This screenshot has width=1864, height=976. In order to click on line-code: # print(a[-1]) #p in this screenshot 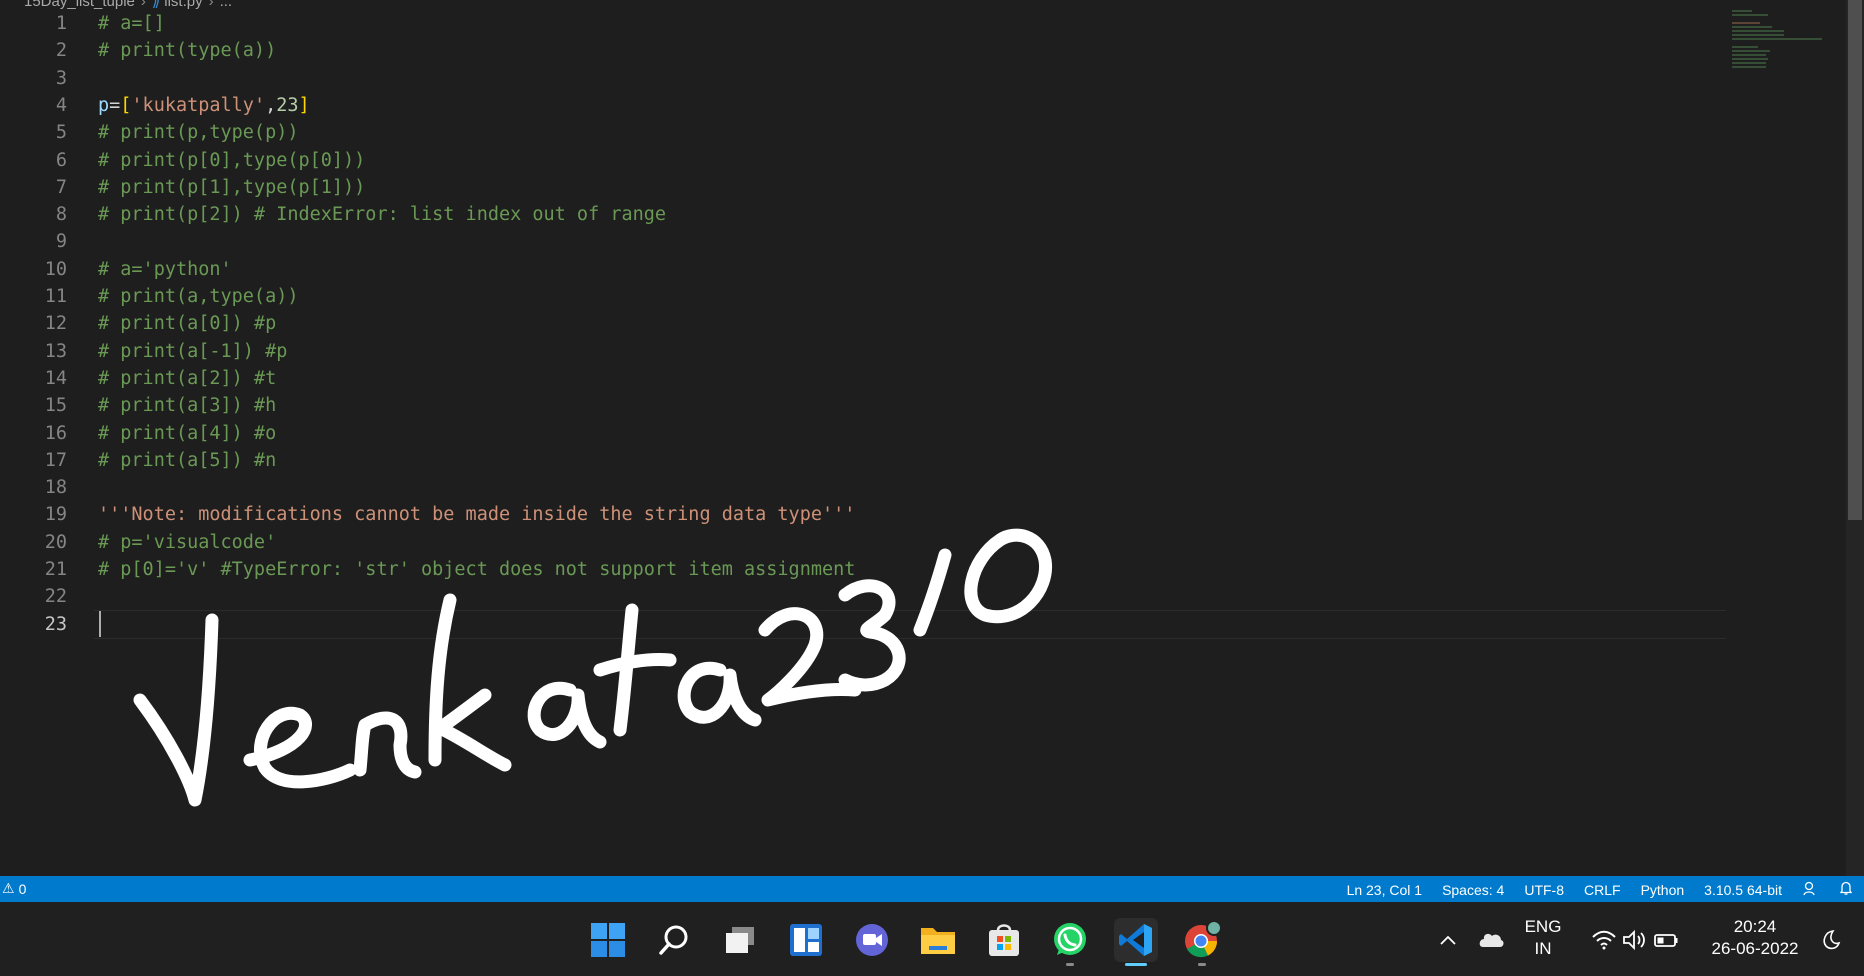, I will do `click(192, 351)`.